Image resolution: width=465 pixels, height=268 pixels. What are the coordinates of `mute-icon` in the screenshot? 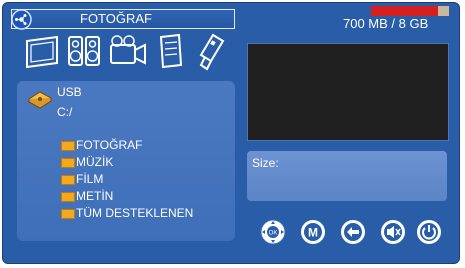 It's located at (393, 232).